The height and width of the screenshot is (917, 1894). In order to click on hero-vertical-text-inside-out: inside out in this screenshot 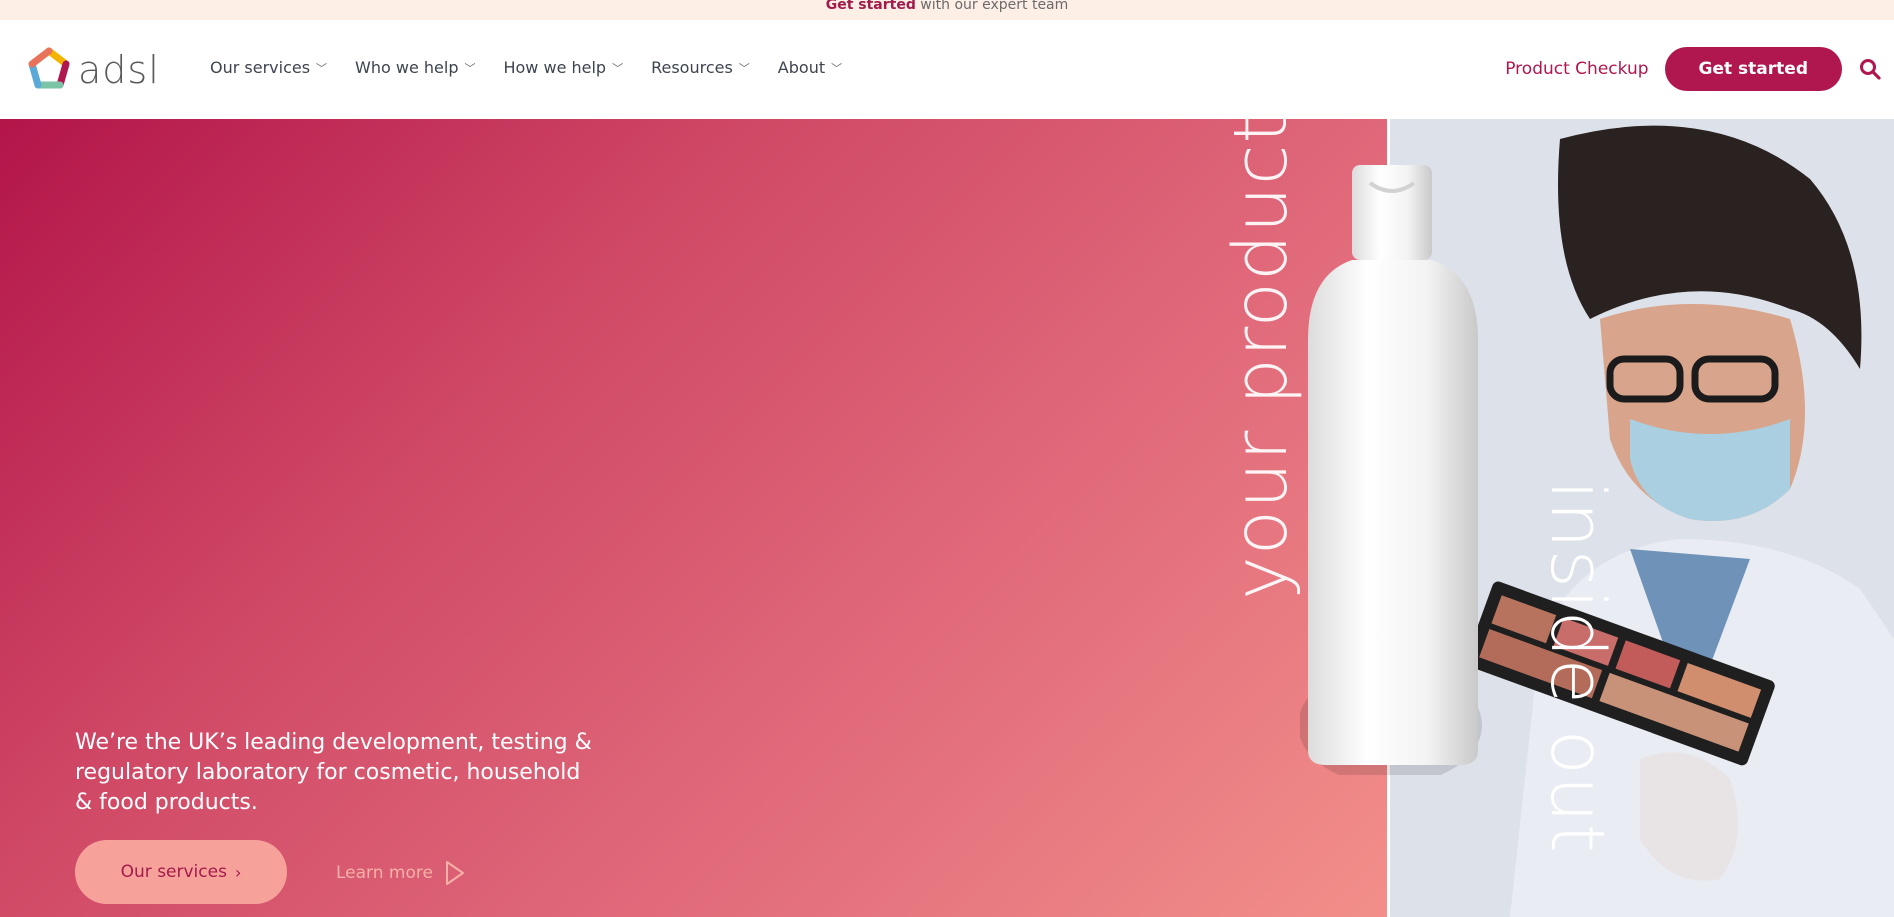, I will do `click(1570, 667)`.